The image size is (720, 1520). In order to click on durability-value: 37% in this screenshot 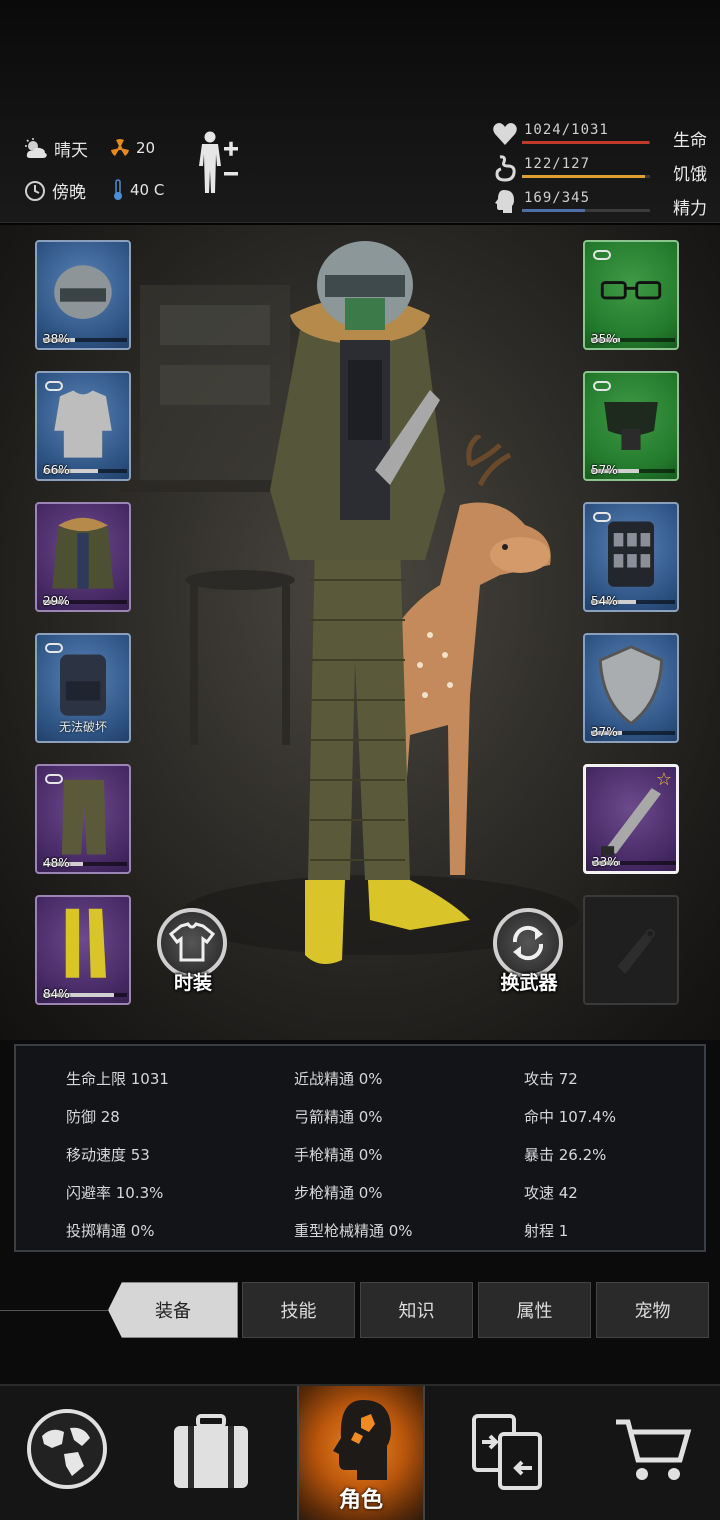, I will do `click(604, 732)`.